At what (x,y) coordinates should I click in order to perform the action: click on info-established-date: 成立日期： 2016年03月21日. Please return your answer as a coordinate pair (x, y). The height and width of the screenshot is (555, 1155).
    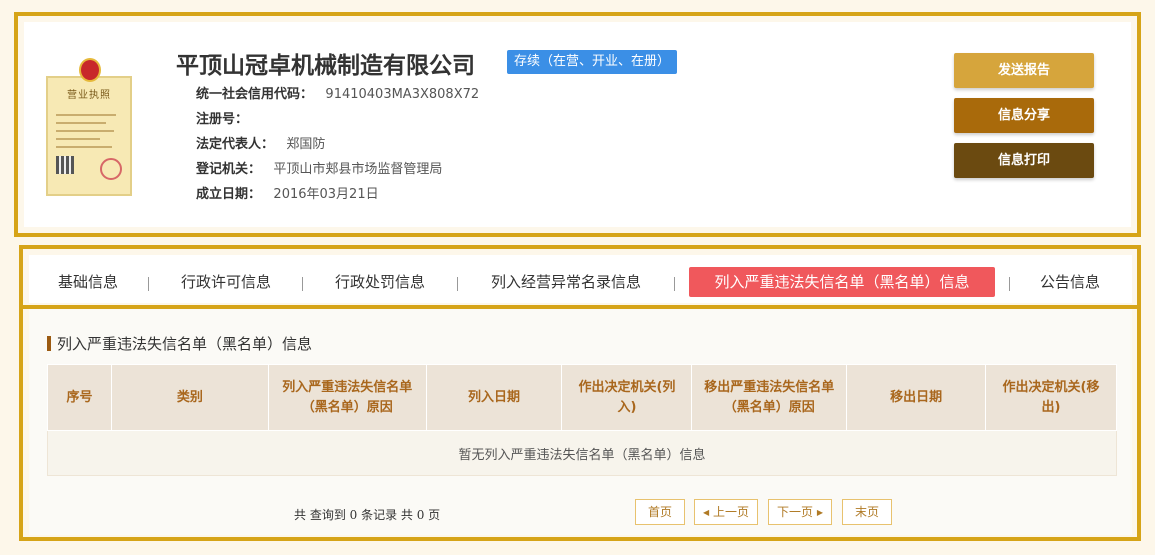
    Looking at the image, I should click on (287, 194).